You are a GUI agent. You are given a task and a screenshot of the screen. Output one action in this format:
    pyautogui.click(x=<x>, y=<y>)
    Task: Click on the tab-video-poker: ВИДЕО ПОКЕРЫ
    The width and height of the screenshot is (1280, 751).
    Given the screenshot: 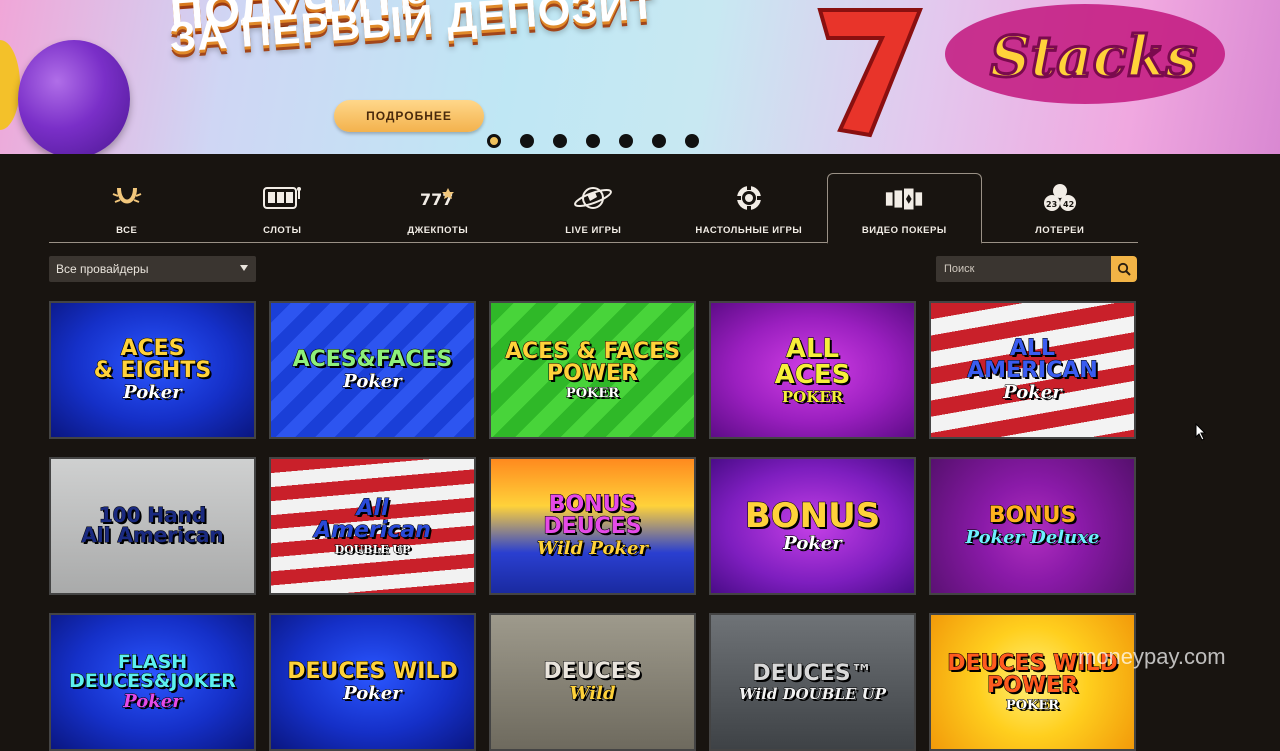 What is the action you would take?
    pyautogui.click(x=904, y=208)
    